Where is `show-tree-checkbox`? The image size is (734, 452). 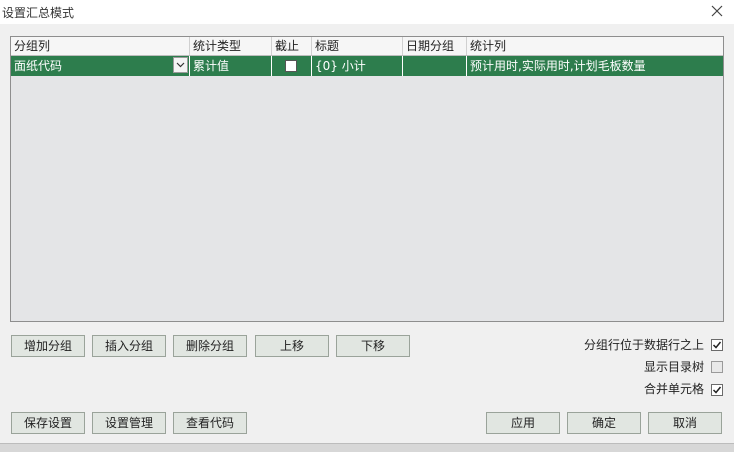 show-tree-checkbox is located at coordinates (717, 367).